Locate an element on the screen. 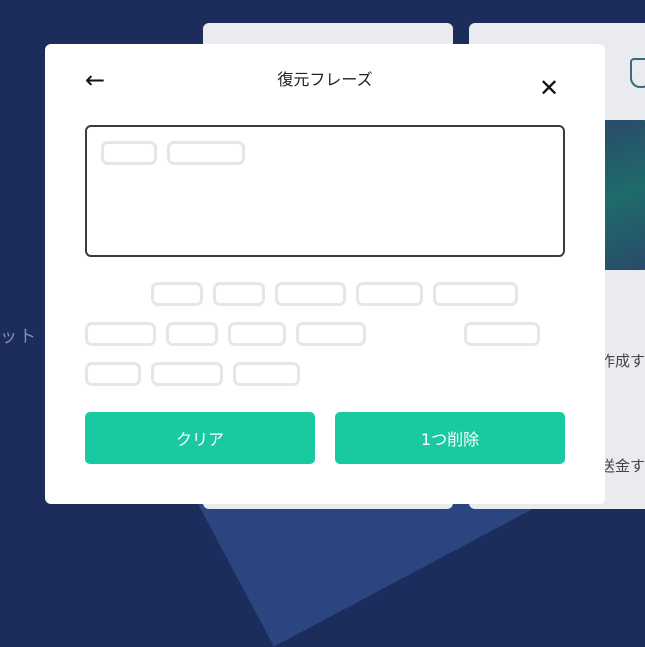  close-icon: ✕ is located at coordinates (549, 88).